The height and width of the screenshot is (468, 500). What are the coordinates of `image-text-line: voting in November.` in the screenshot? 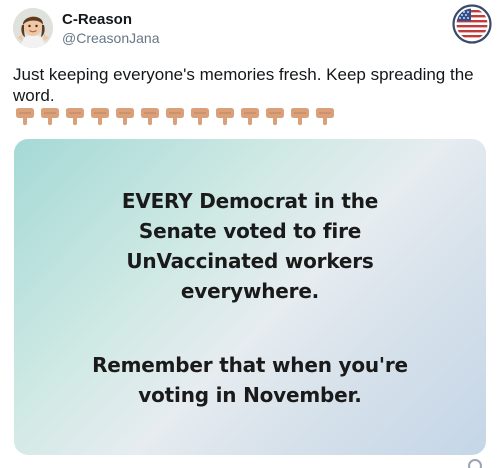 It's located at (250, 395).